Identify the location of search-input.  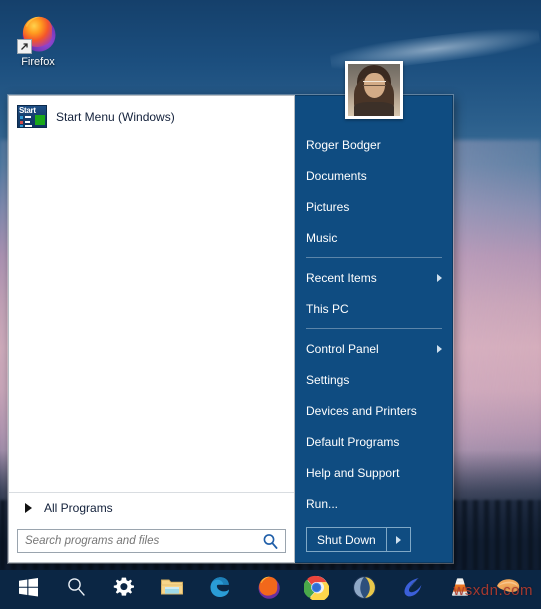
(151, 541).